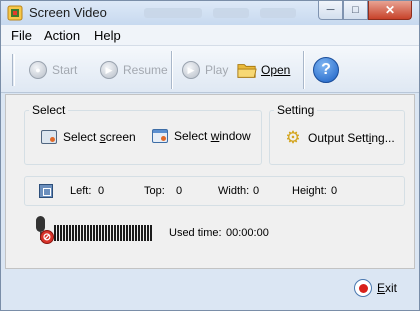  What do you see at coordinates (120, 137) in the screenshot?
I see `select-screen-label-rest: creen` at bounding box center [120, 137].